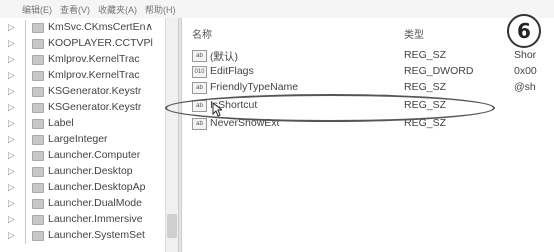 This screenshot has height=252, width=554. I want to click on mouse-pointer-icon, so click(217, 109).